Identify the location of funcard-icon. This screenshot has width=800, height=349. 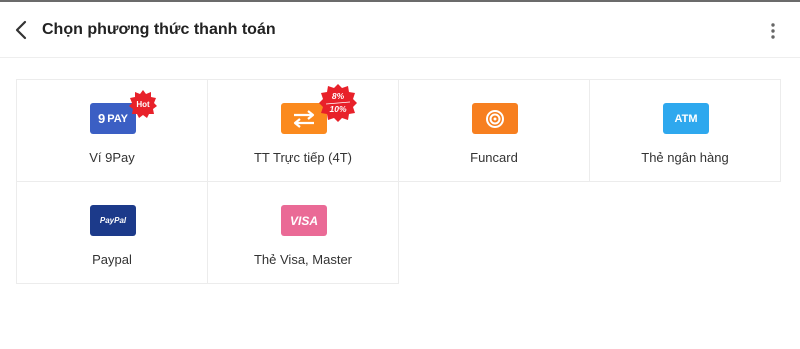
(495, 118).